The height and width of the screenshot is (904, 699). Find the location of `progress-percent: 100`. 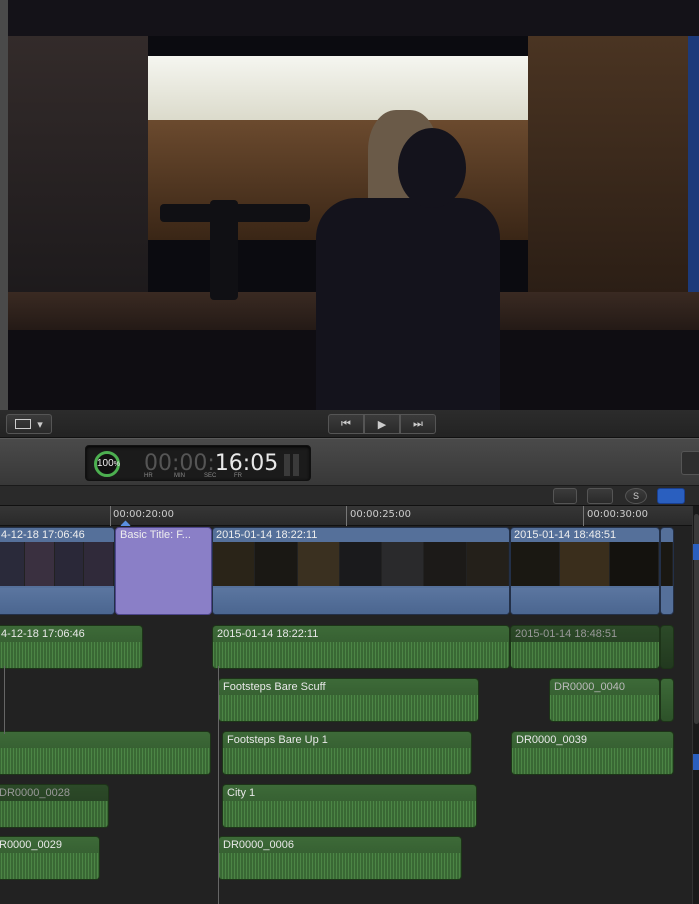

progress-percent: 100 is located at coordinates (105, 463).